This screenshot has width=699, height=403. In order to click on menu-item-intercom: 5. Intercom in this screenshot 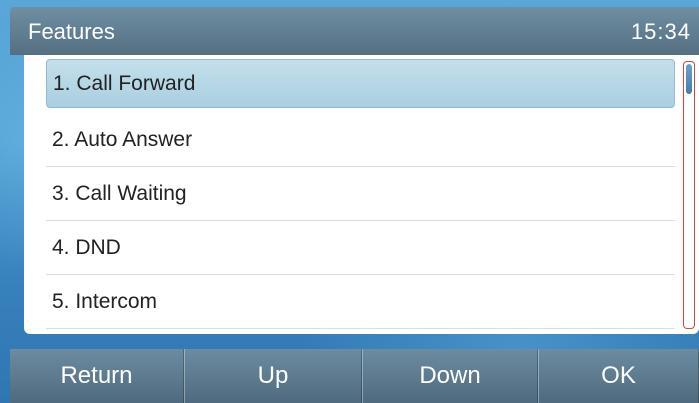, I will do `click(360, 302)`.